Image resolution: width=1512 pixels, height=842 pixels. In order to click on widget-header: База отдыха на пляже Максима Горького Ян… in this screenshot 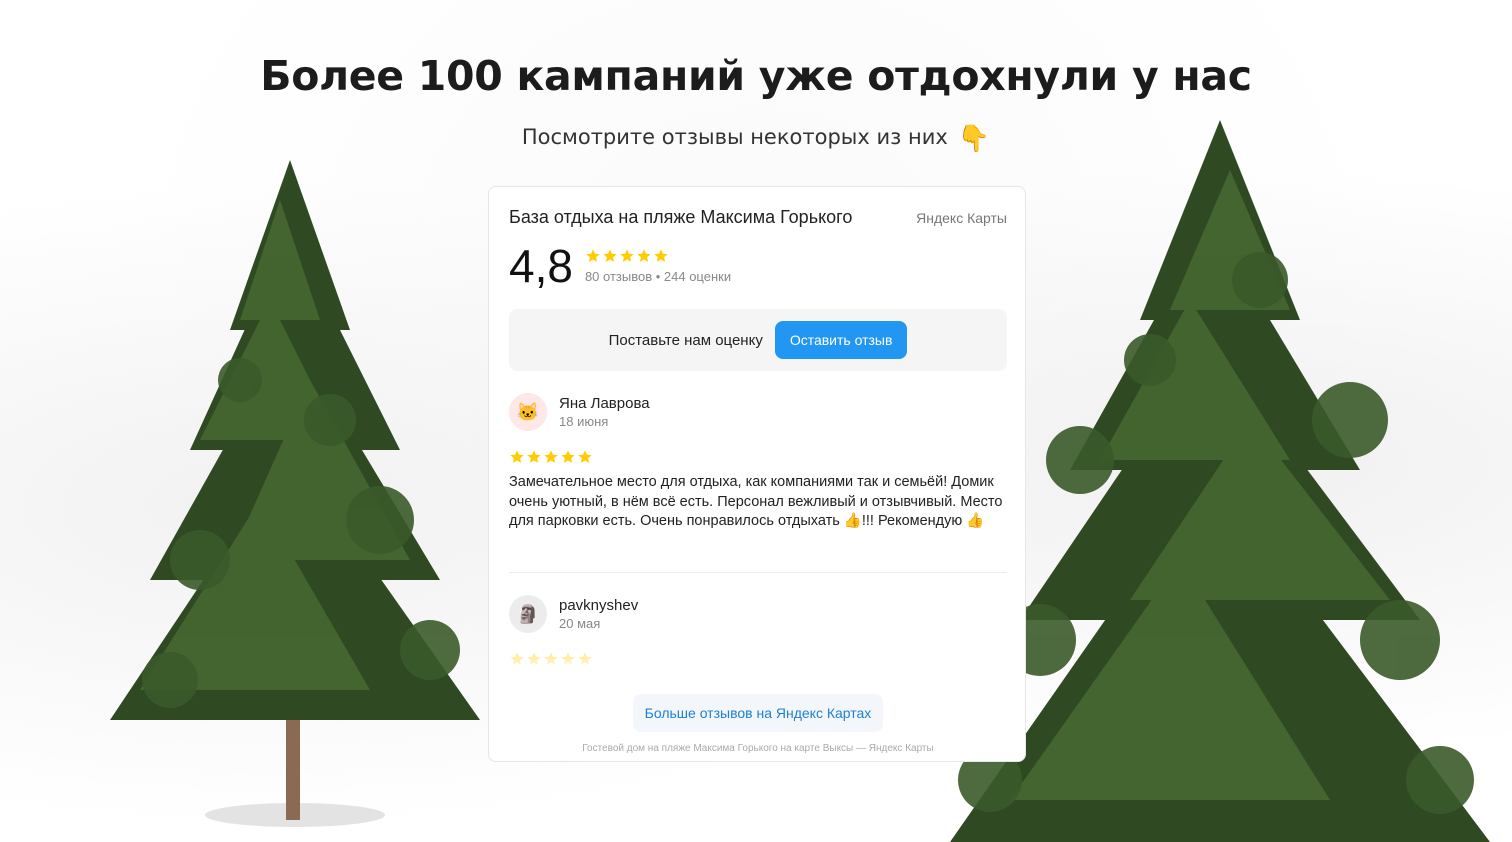, I will do `click(758, 217)`.